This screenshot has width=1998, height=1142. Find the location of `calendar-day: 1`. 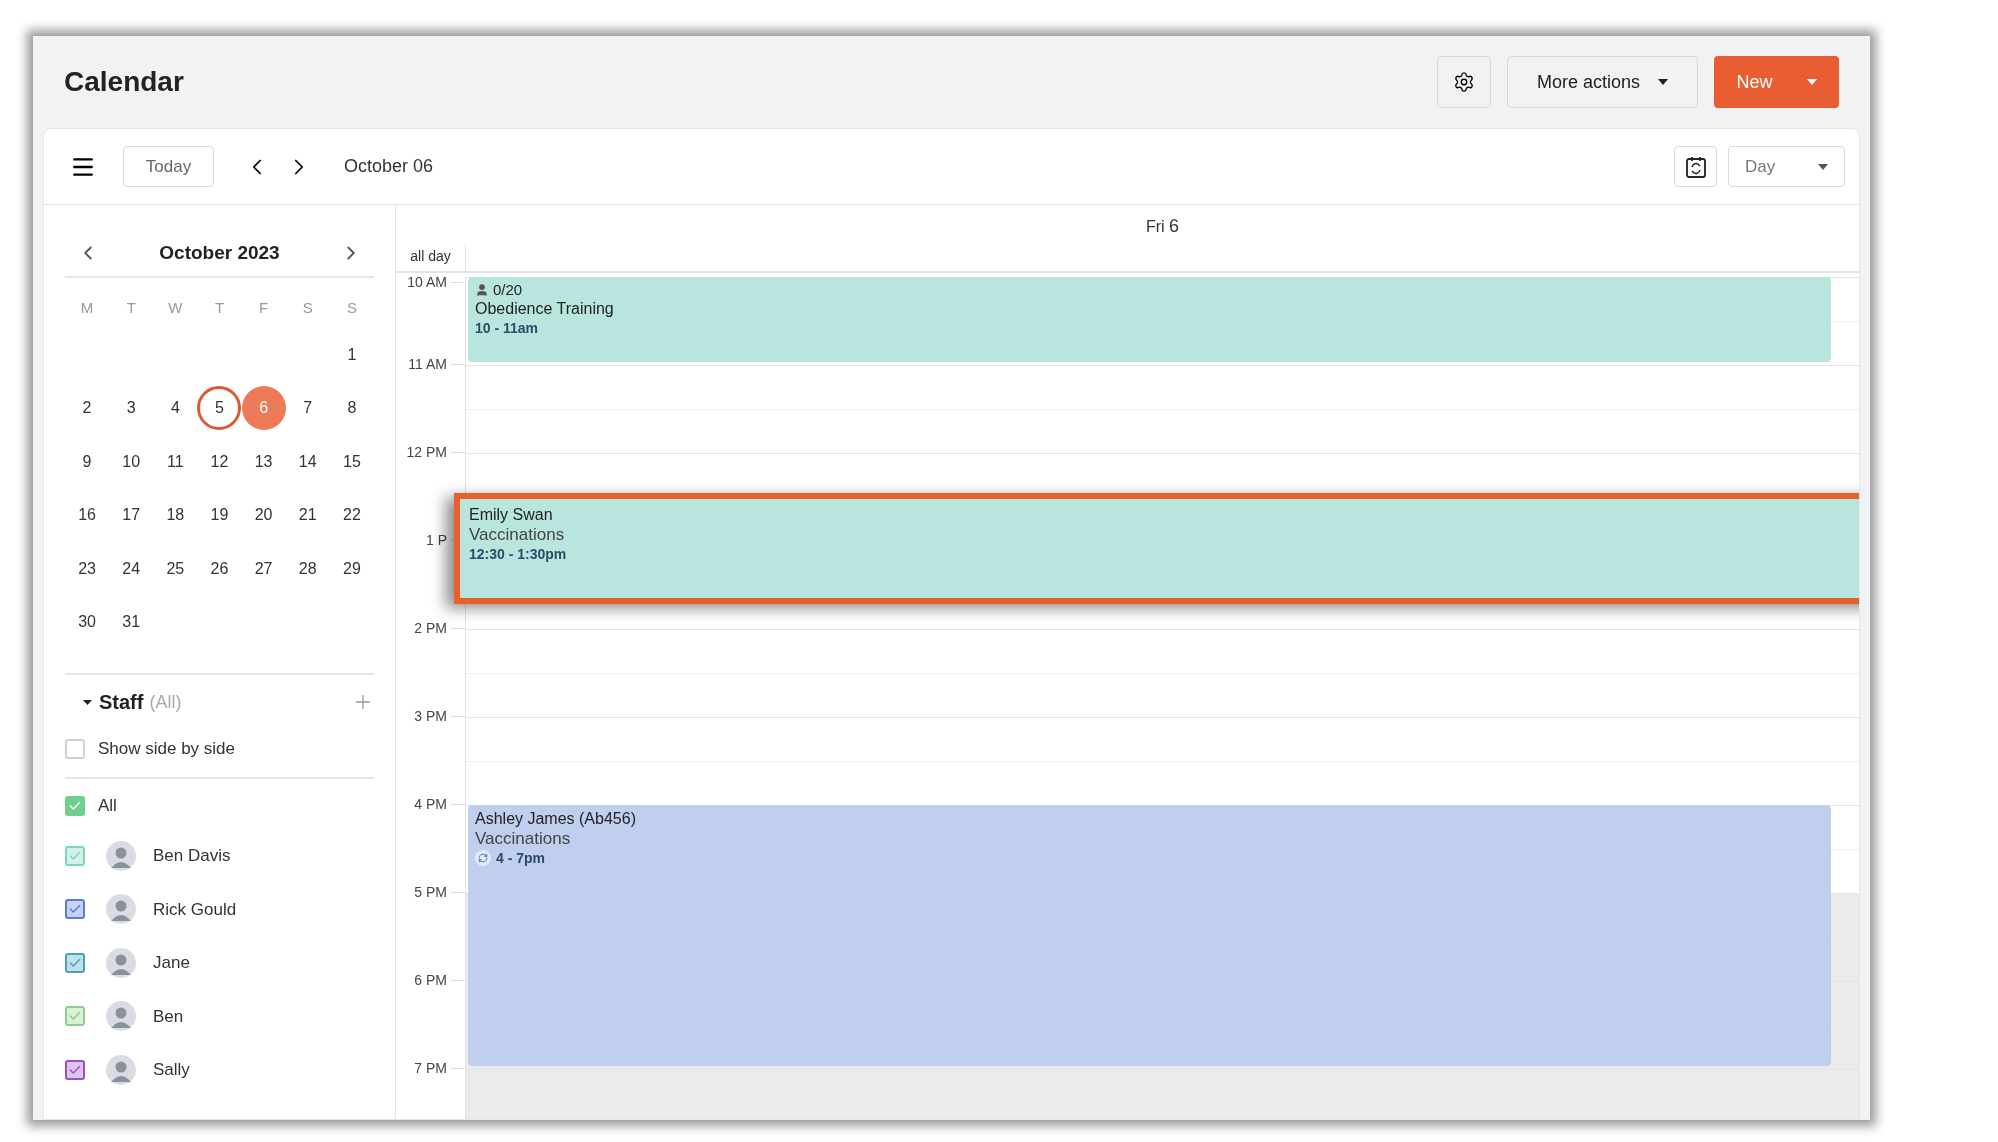

calendar-day: 1 is located at coordinates (351, 354).